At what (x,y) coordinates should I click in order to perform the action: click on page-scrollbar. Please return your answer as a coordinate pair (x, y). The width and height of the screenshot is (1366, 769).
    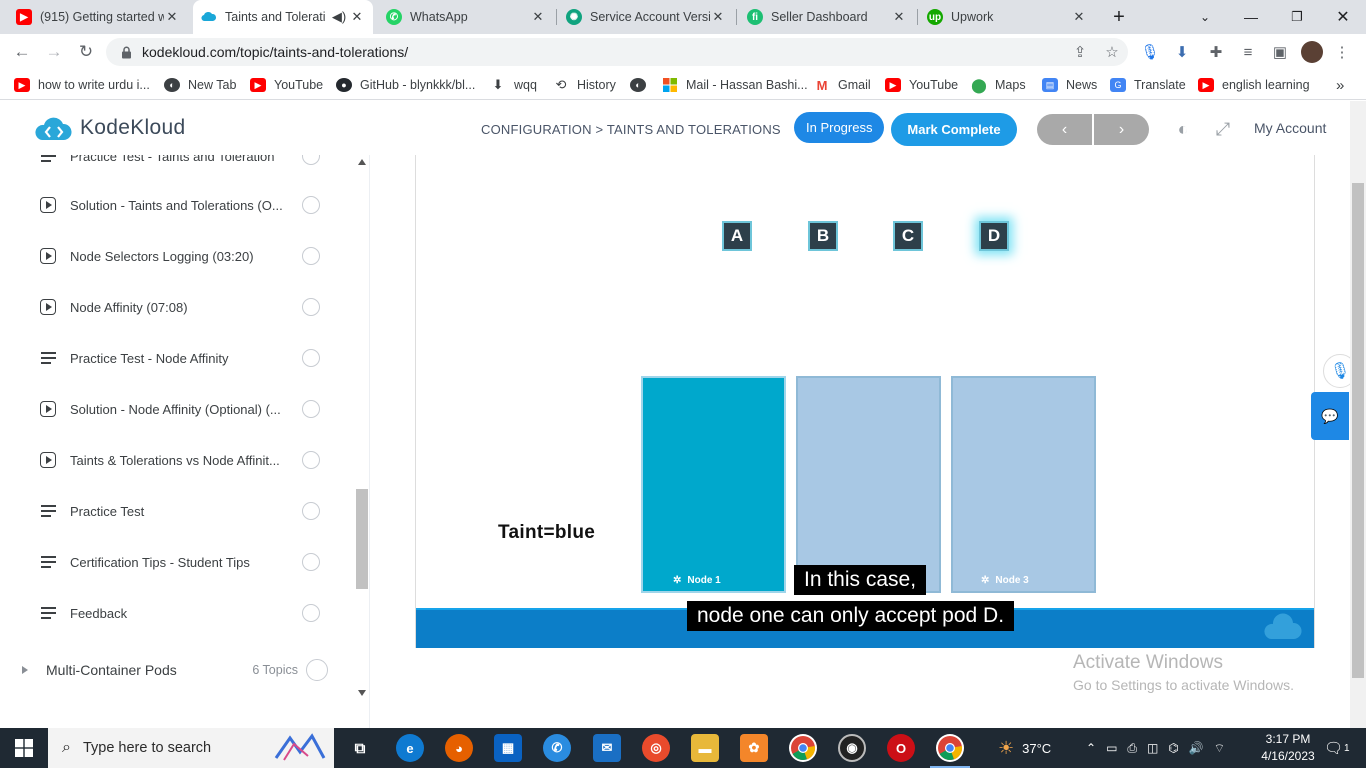
    Looking at the image, I should click on (1358, 414).